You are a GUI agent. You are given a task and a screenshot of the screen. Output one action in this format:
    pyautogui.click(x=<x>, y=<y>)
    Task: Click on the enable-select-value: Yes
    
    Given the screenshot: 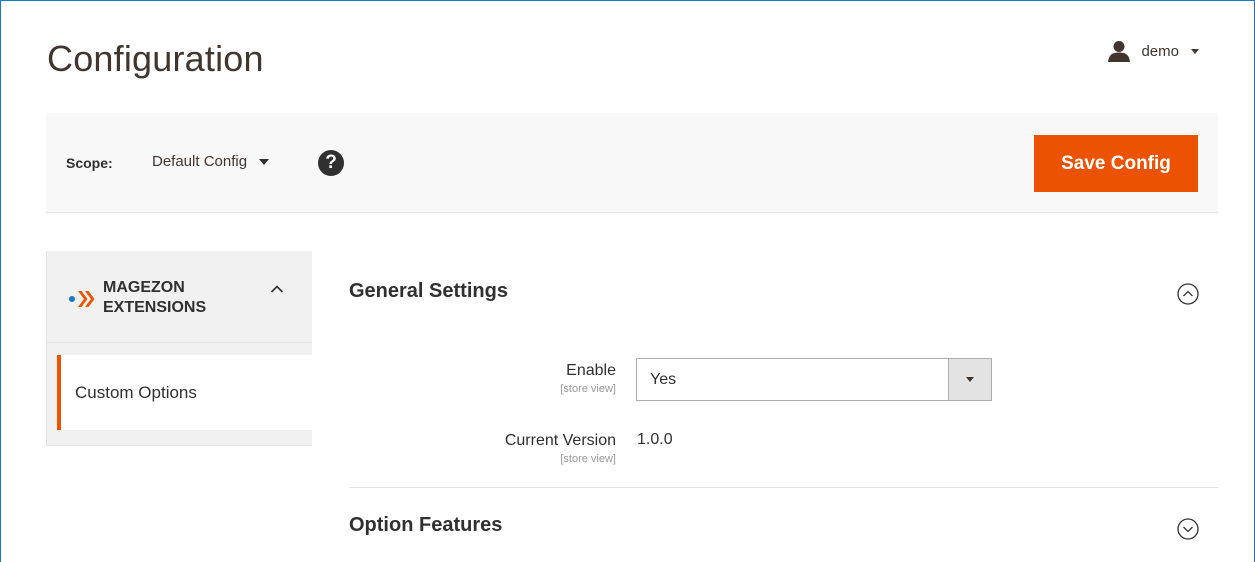 What is the action you would take?
    pyautogui.click(x=663, y=379)
    